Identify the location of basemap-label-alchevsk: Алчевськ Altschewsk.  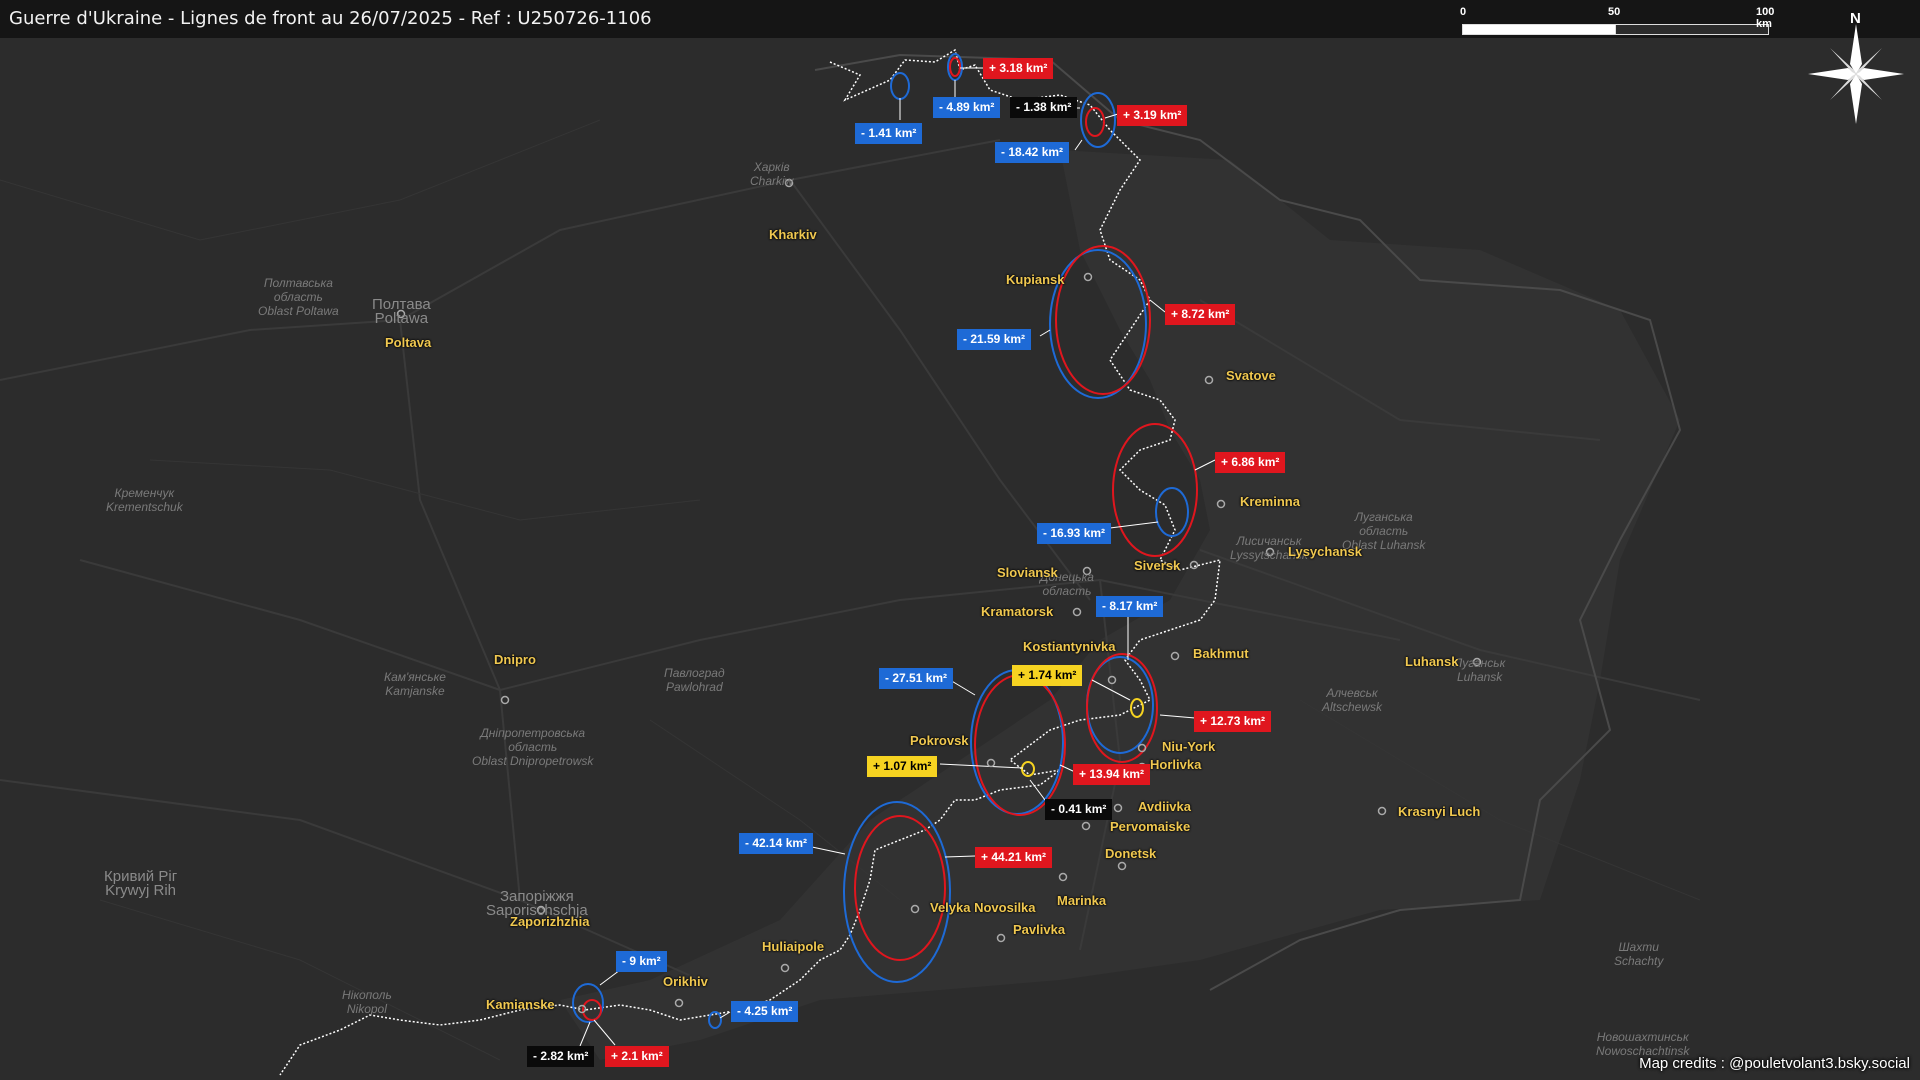
(1352, 700).